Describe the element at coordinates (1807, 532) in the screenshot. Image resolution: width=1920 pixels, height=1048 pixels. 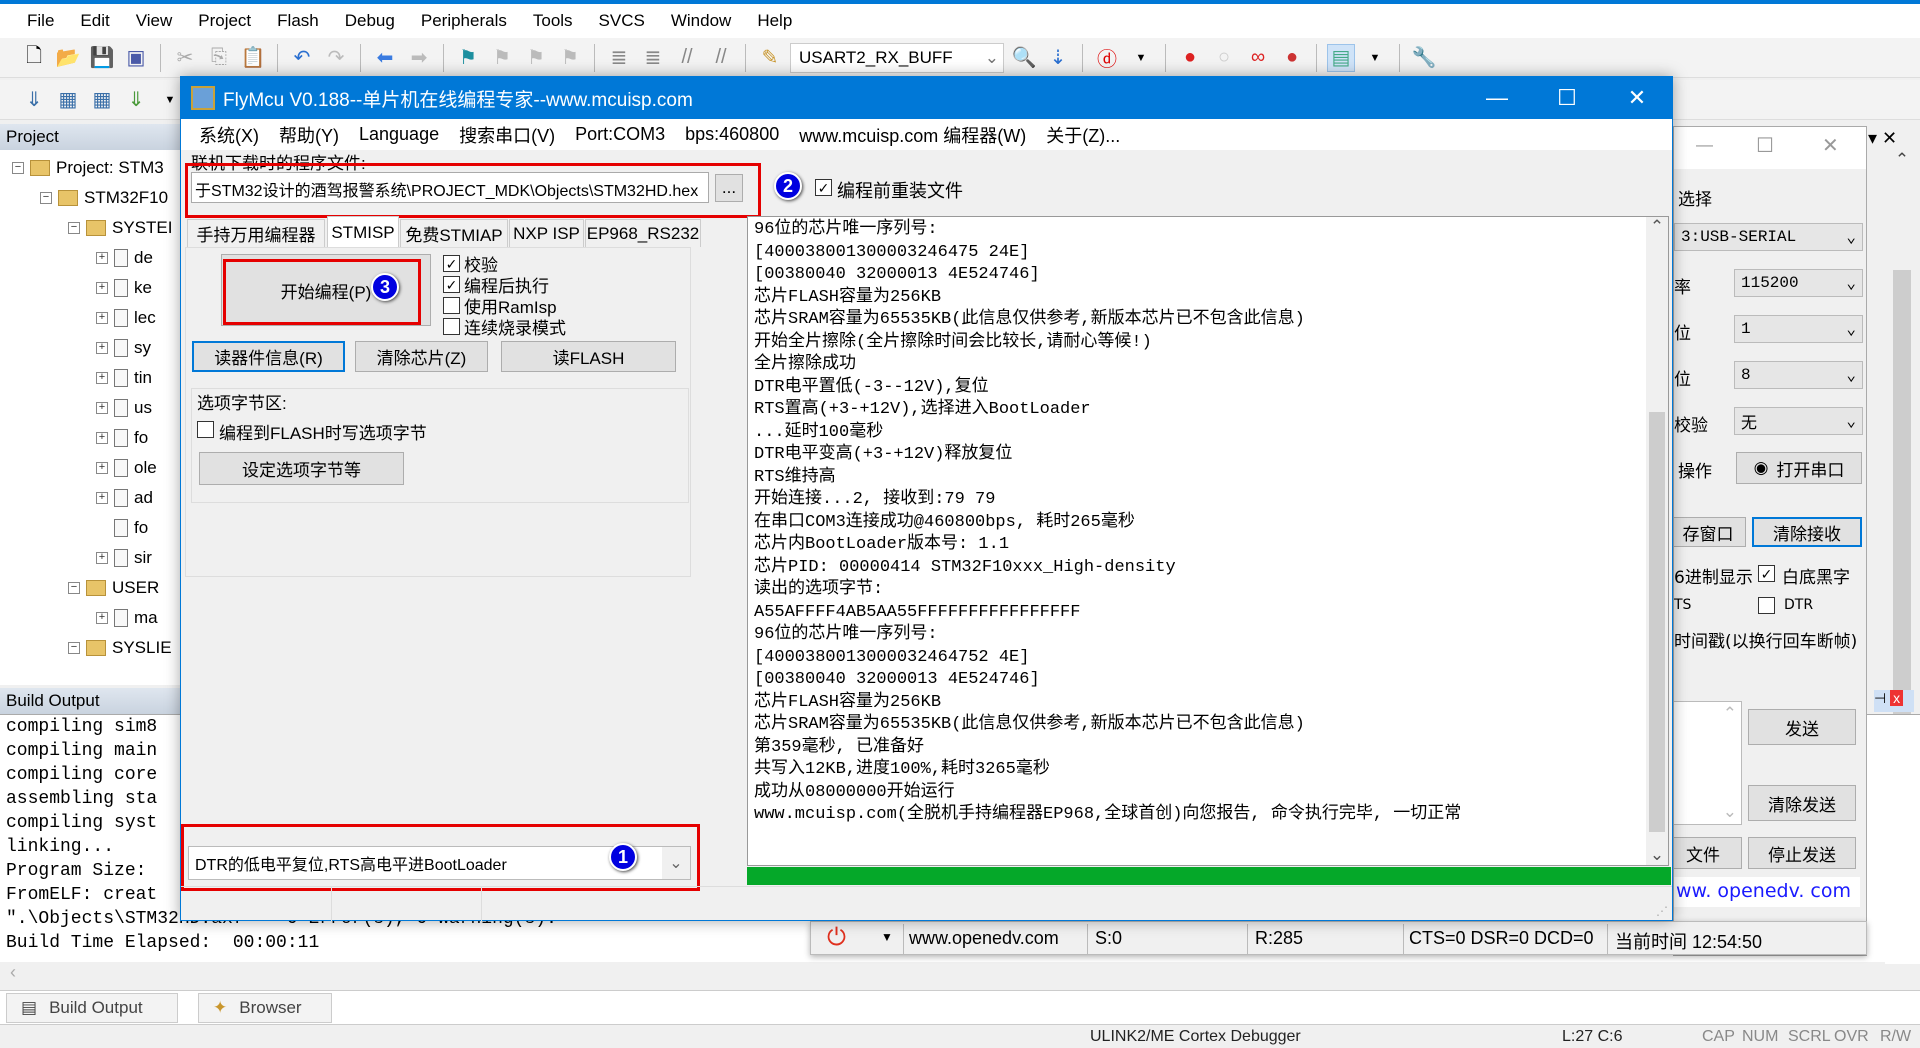
I see `clear-receive-button: 清除接收` at that location.